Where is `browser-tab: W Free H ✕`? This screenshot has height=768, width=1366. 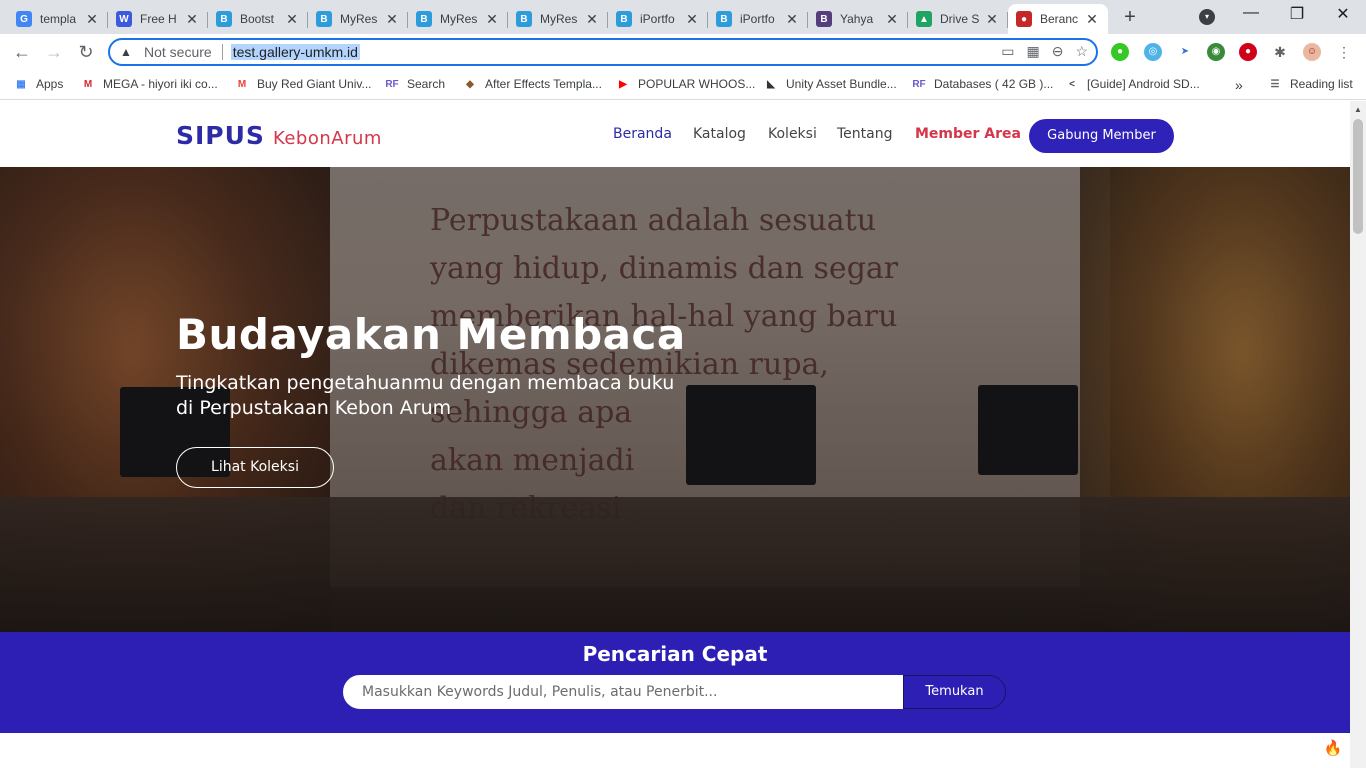 browser-tab: W Free H ✕ is located at coordinates (158, 19).